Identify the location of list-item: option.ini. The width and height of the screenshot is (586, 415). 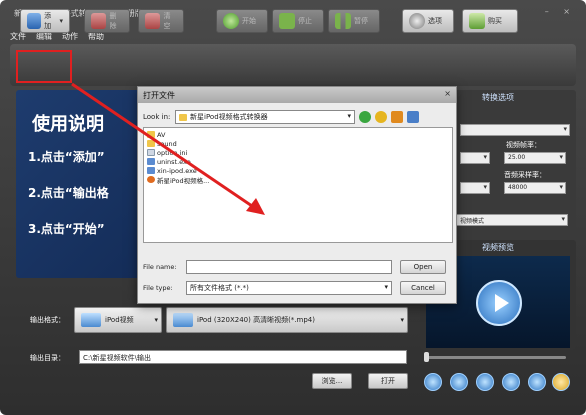
(298, 152).